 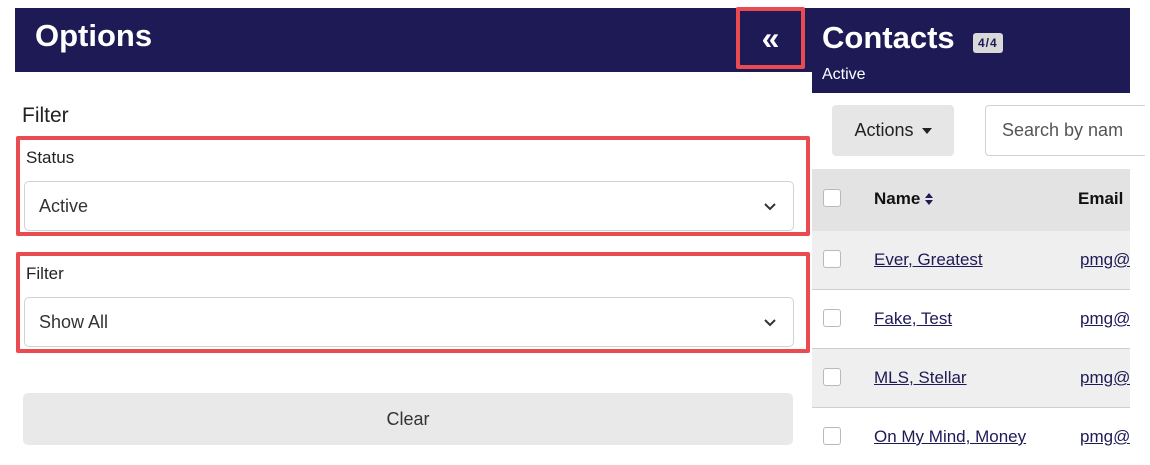 I want to click on table-row: MLS, Stellar pmg@, so click(x=971, y=378).